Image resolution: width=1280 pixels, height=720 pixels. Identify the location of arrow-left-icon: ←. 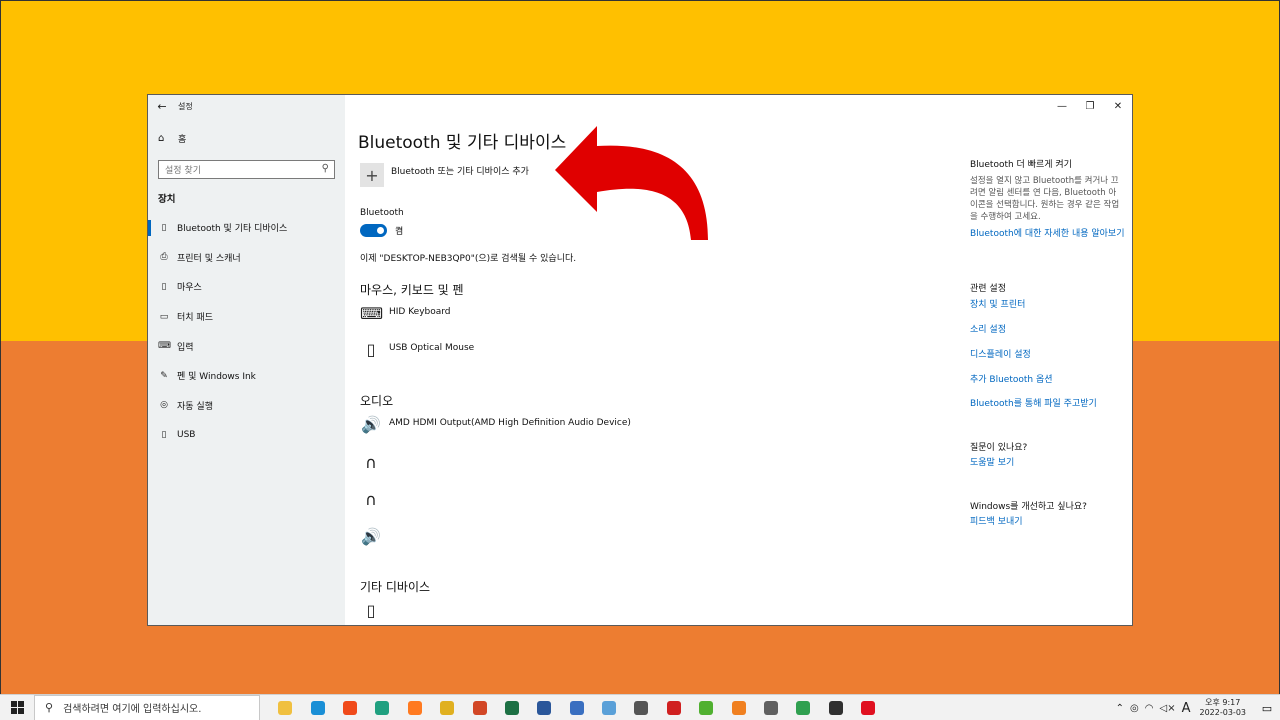
(162, 106).